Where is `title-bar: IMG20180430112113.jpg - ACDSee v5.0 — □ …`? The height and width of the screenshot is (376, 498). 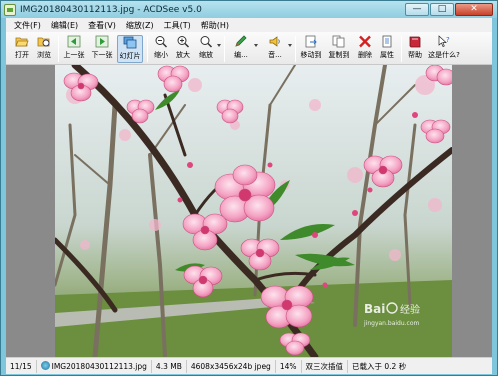
title-bar: IMG20180430112113.jpg - ACDSee v5.0 — □ … is located at coordinates (249, 9).